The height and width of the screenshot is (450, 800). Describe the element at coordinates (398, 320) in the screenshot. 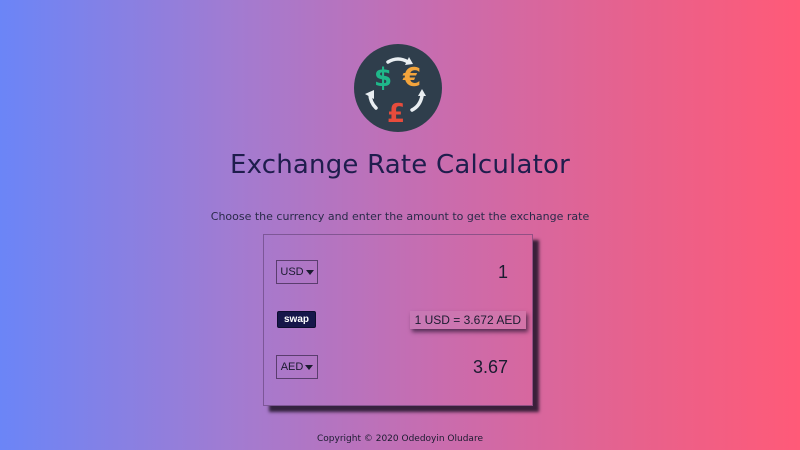

I see `converter-card: USD 1 swap 1 USD = 3.672 AED AED 3.67` at that location.